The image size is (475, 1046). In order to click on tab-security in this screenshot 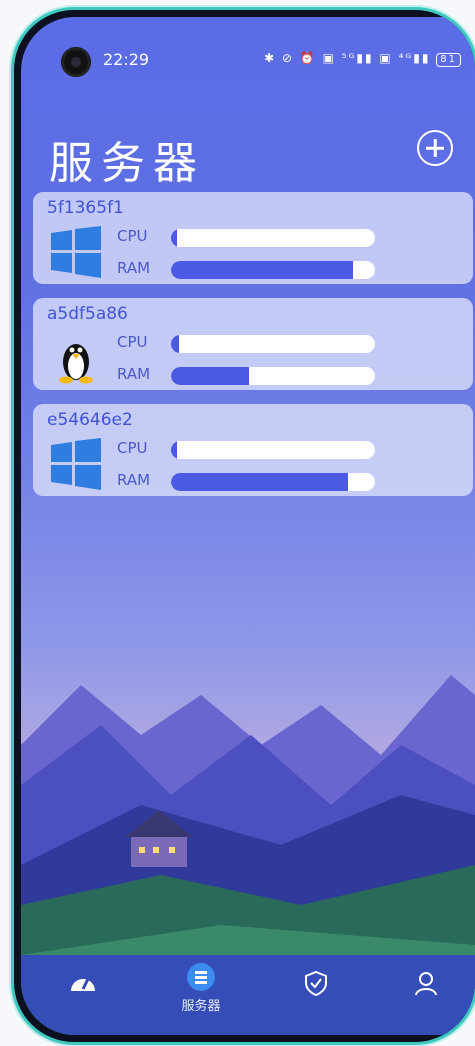, I will do `click(316, 985)`.